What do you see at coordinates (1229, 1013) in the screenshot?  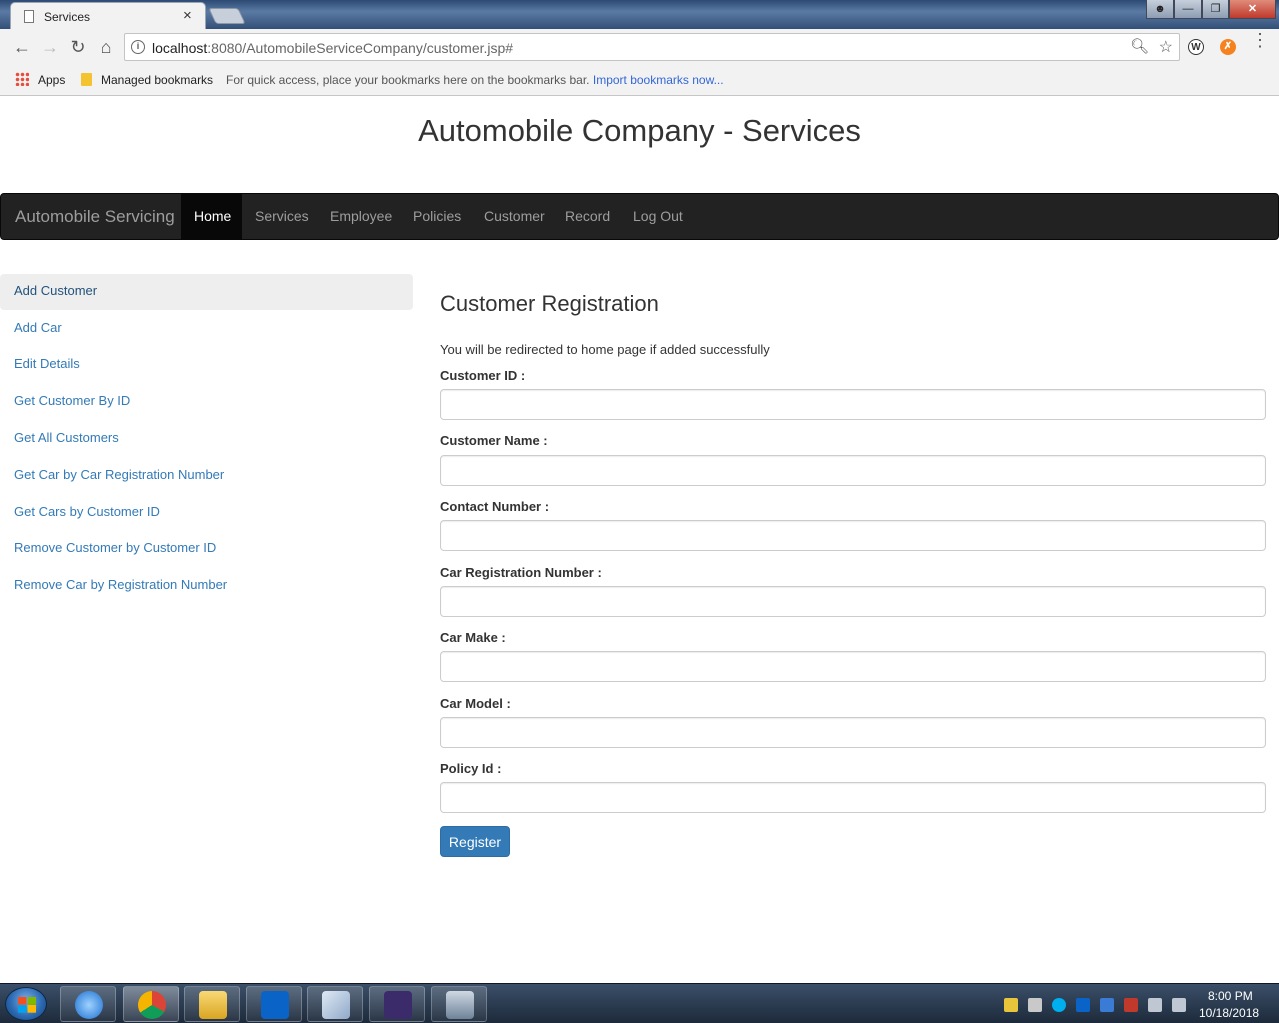 I see `clock-date: 10/18/2018` at bounding box center [1229, 1013].